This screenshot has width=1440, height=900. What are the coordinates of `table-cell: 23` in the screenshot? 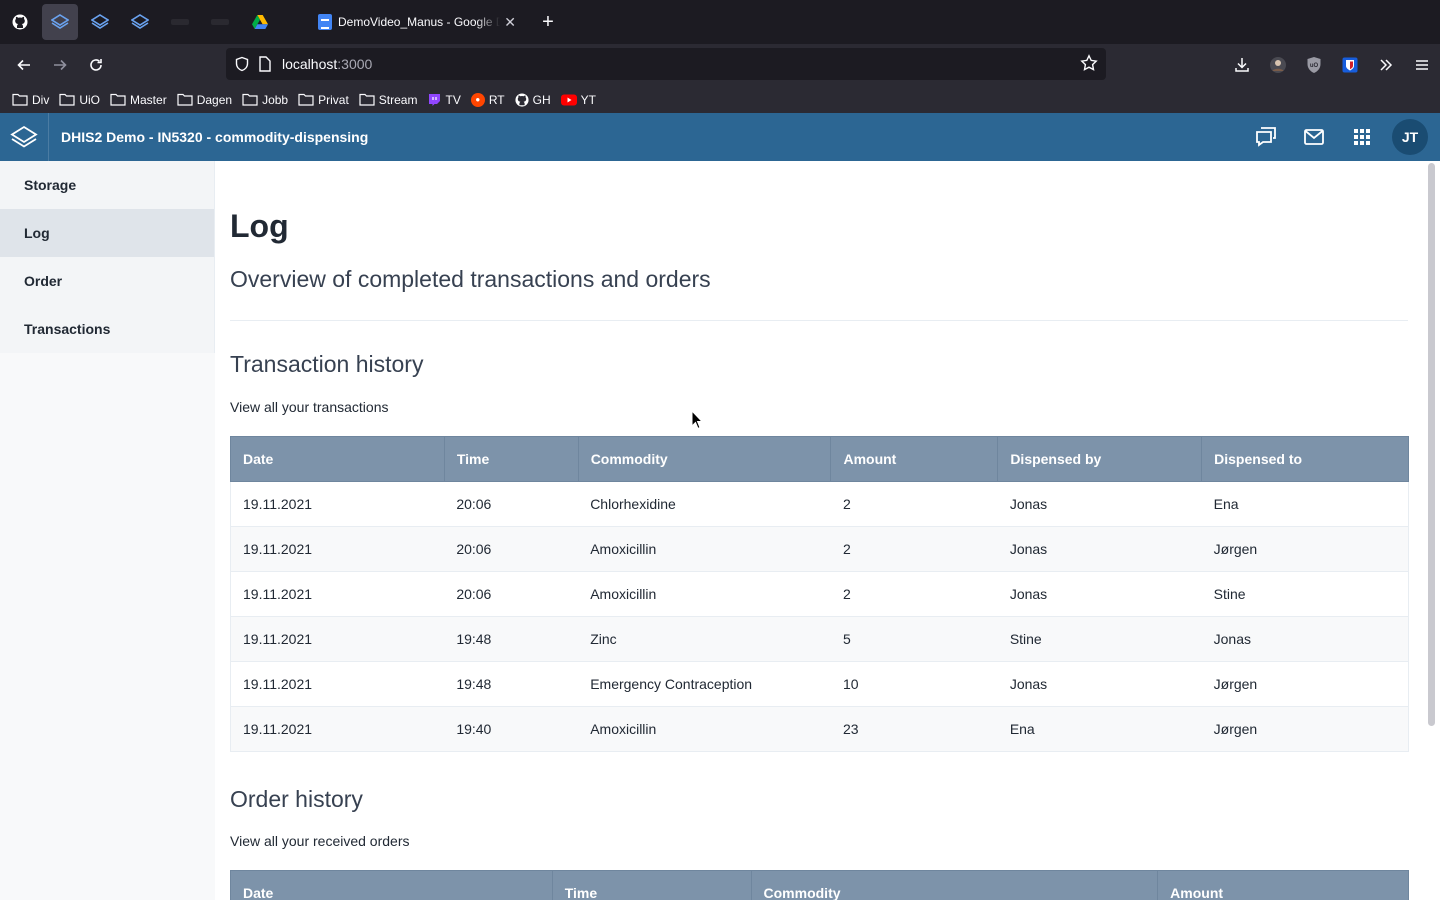 It's located at (914, 729).